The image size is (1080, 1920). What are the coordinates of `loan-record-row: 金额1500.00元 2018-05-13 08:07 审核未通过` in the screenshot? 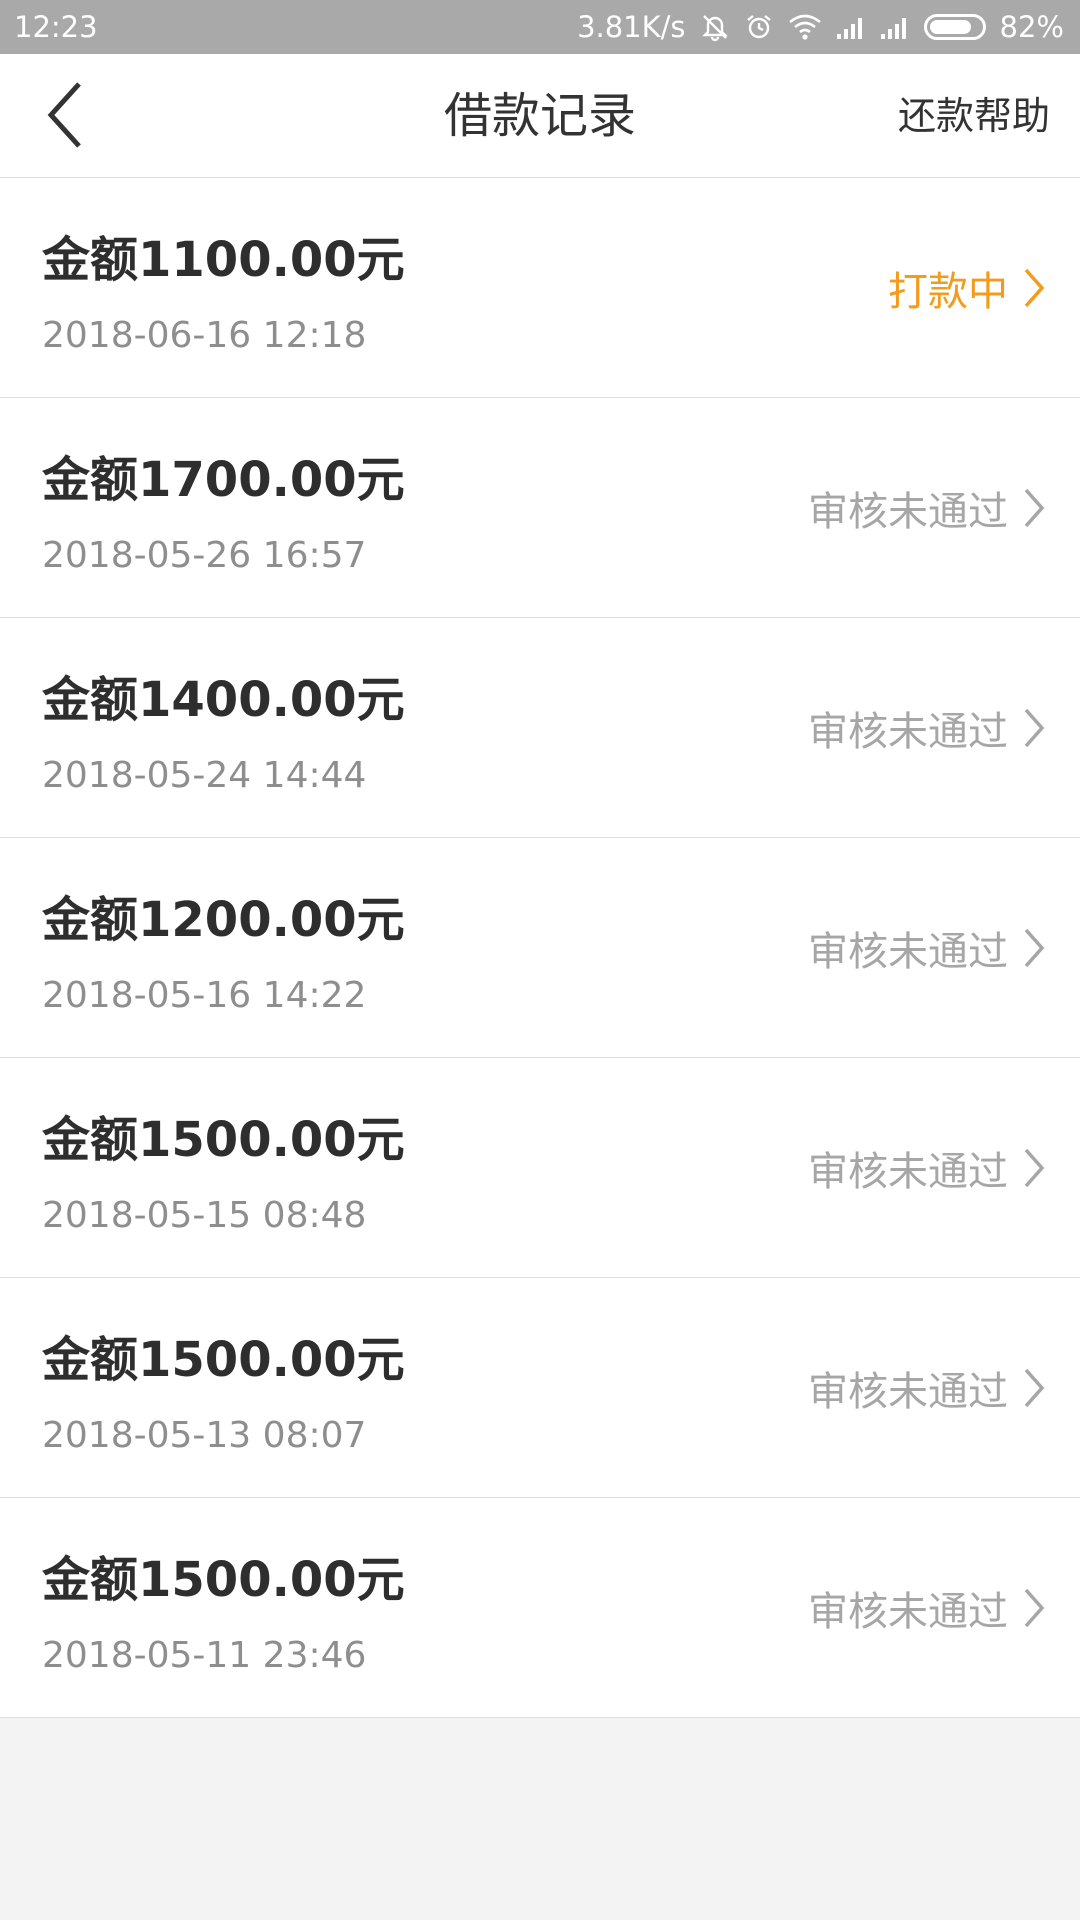 It's located at (540, 1388).